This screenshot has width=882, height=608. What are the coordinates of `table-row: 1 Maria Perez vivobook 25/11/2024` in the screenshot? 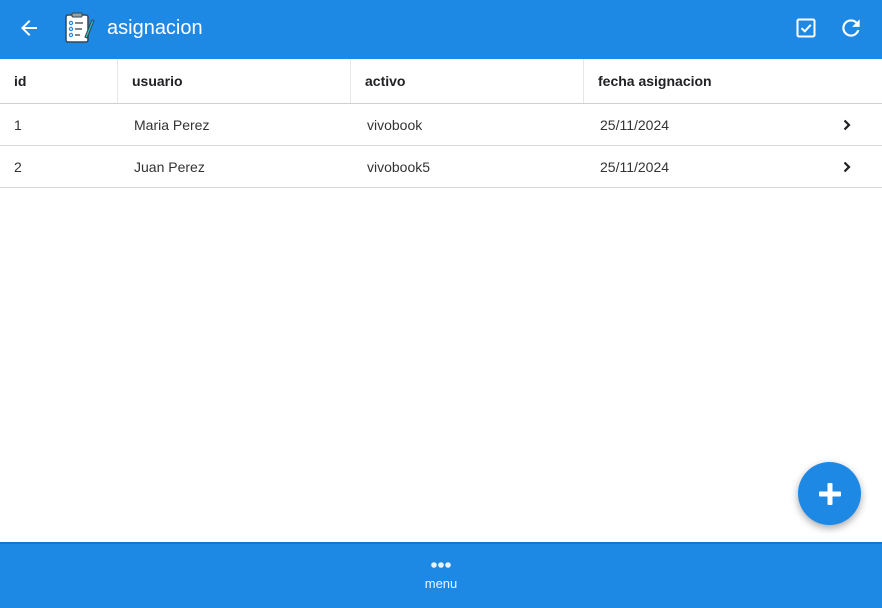 It's located at (441, 125).